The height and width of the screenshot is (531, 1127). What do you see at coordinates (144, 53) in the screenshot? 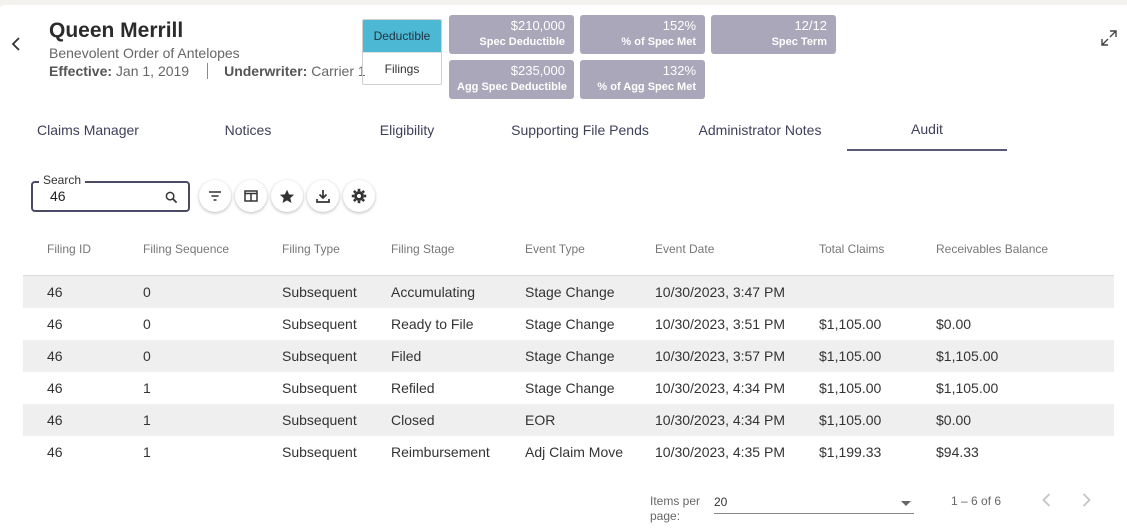
I see `organization-name: Benevolent Order of Antelopes` at bounding box center [144, 53].